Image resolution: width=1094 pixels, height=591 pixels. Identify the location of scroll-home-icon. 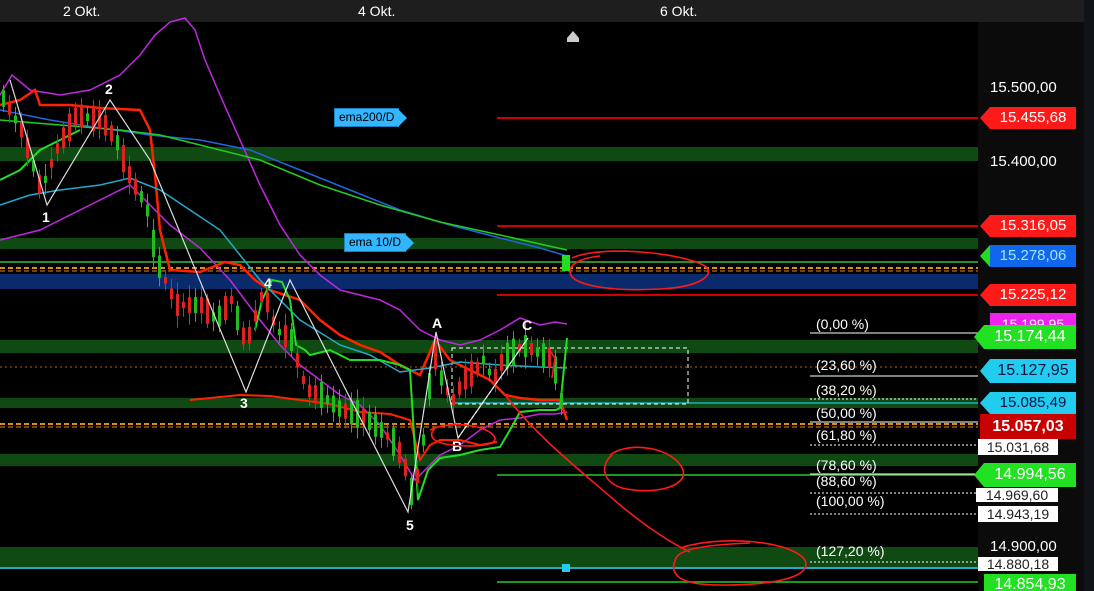
(573, 36).